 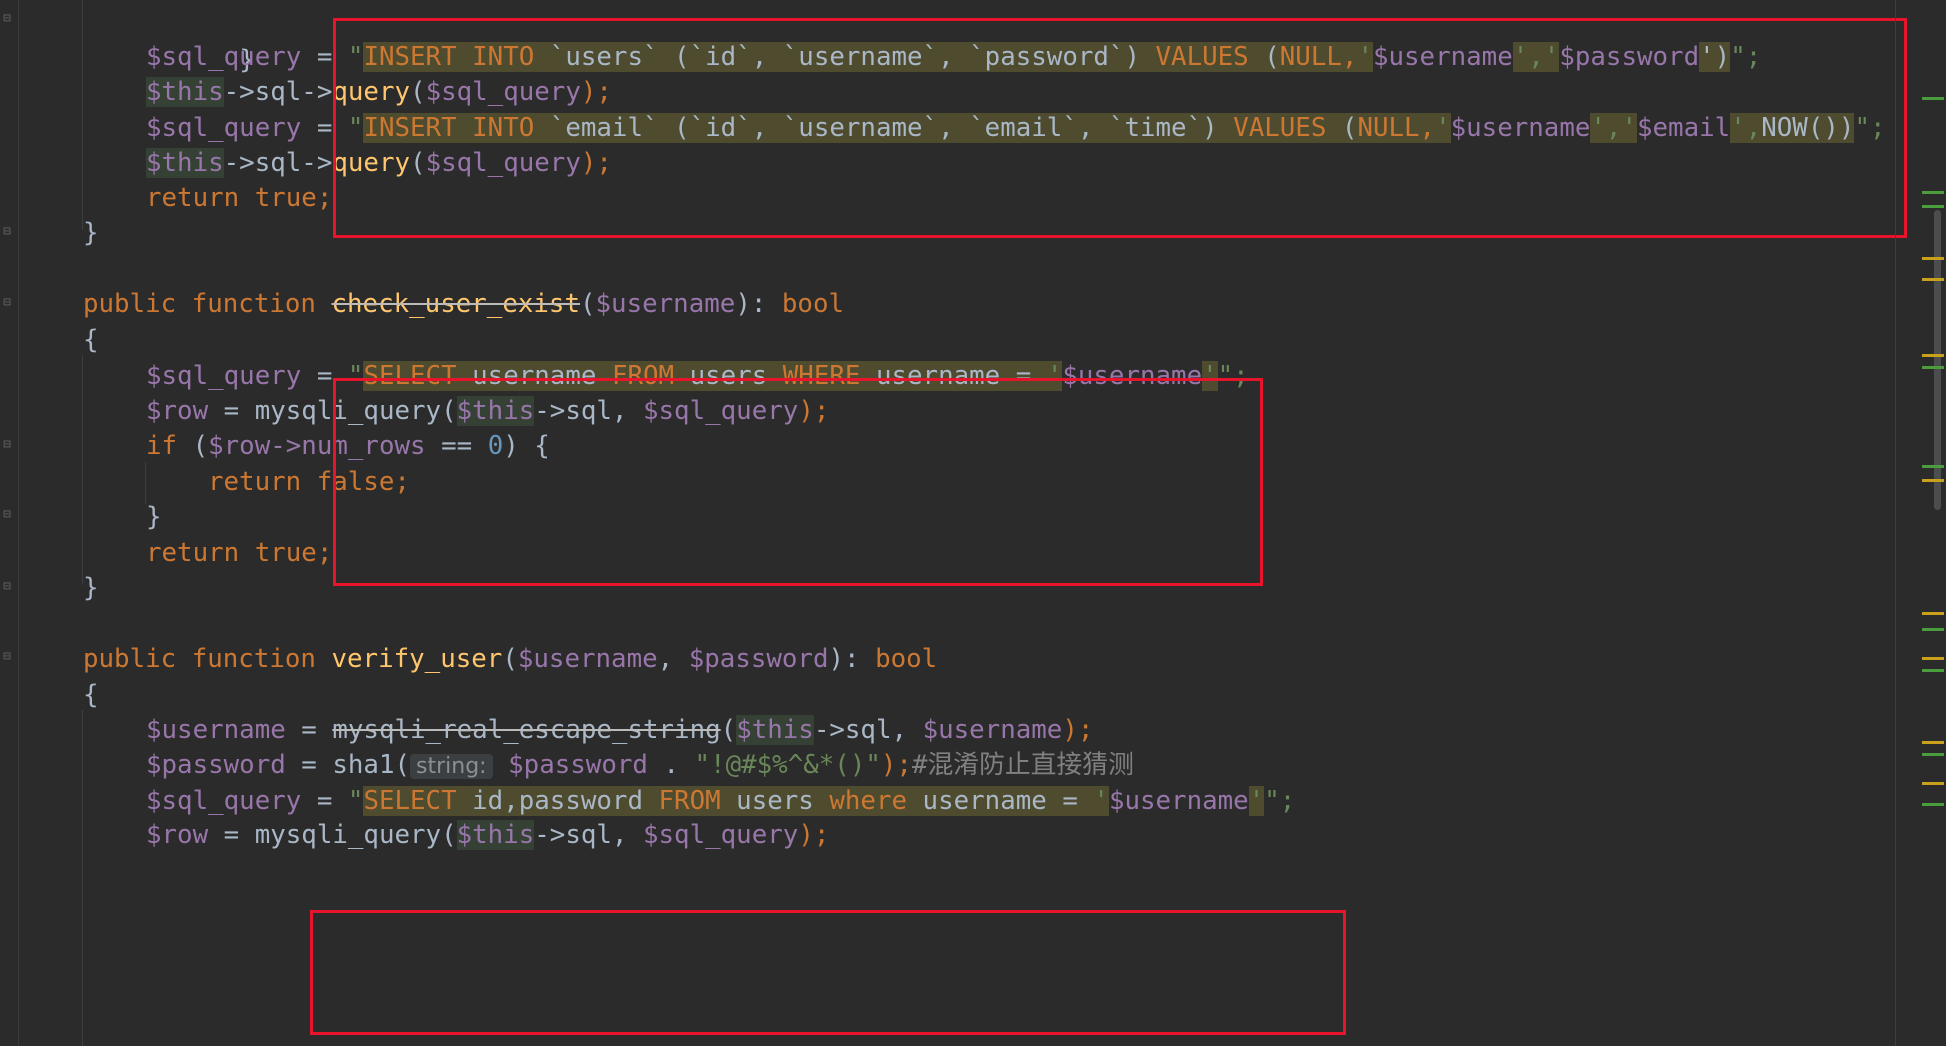 I want to click on annotation-box-select-exist, so click(x=798, y=482).